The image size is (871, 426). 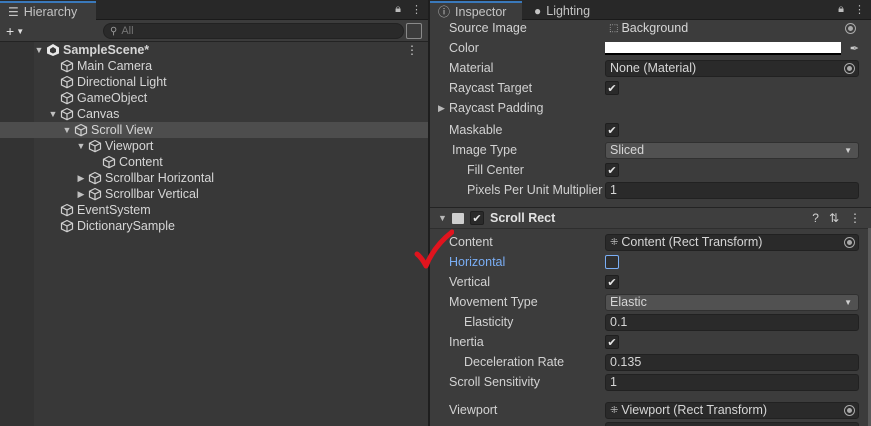 What do you see at coordinates (214, 178) in the screenshot?
I see `hierarchy-item: ▶ Scrollbar Horizontal` at bounding box center [214, 178].